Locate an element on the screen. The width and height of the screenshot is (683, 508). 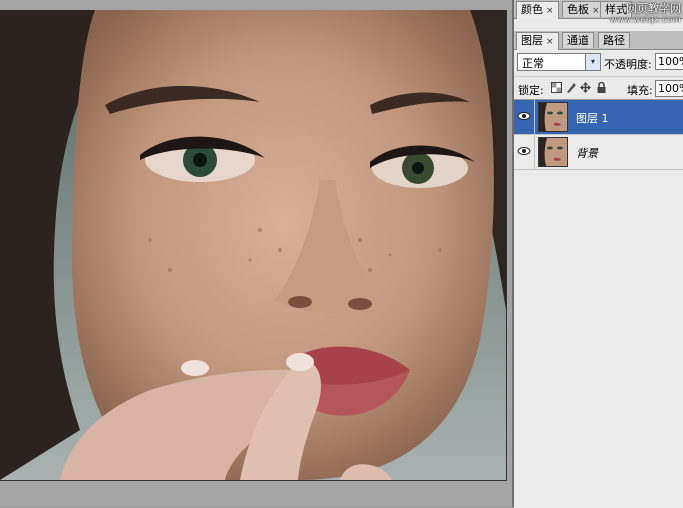
tab-layers-label: 图层 is located at coordinates (532, 40).